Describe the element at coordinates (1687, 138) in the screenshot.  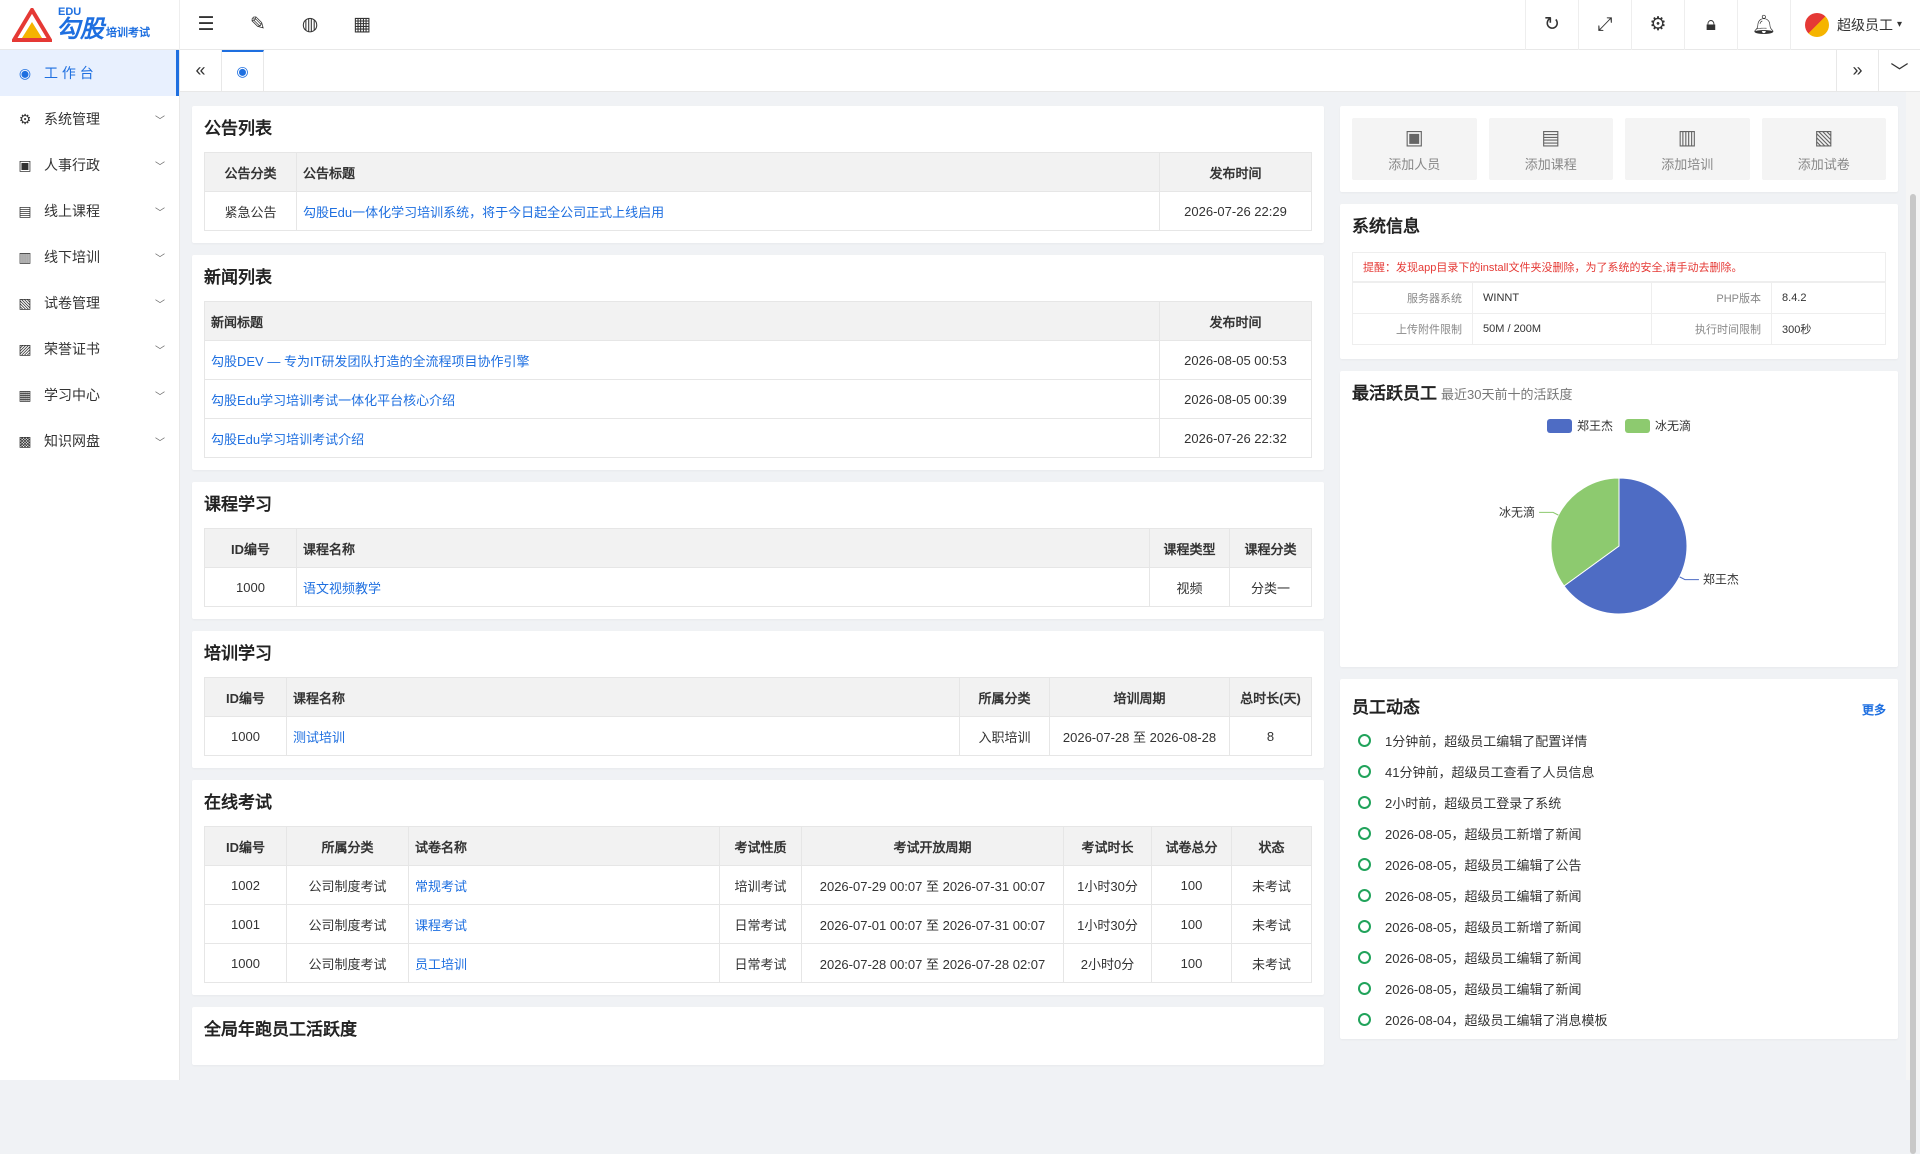
I see `add-training-icon: ▥` at that location.